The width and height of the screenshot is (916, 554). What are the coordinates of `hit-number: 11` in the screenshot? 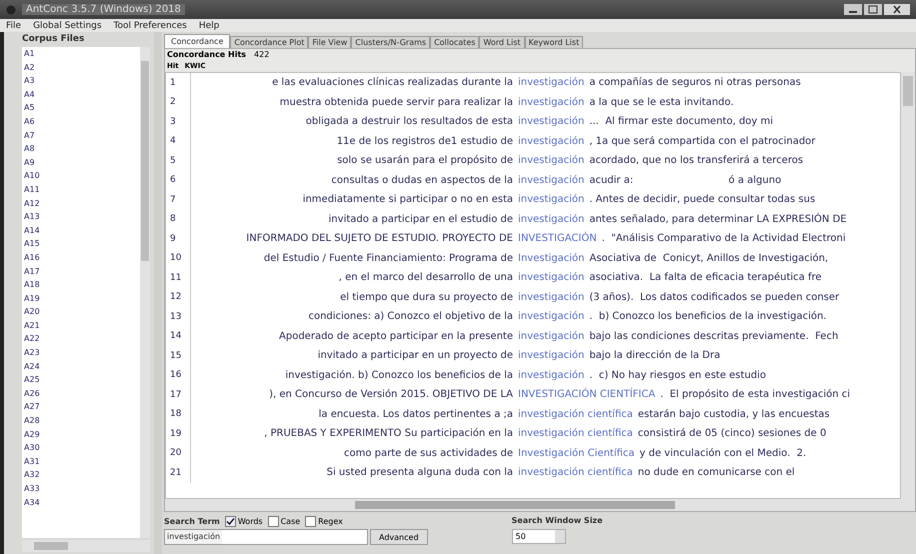 It's located at (178, 278).